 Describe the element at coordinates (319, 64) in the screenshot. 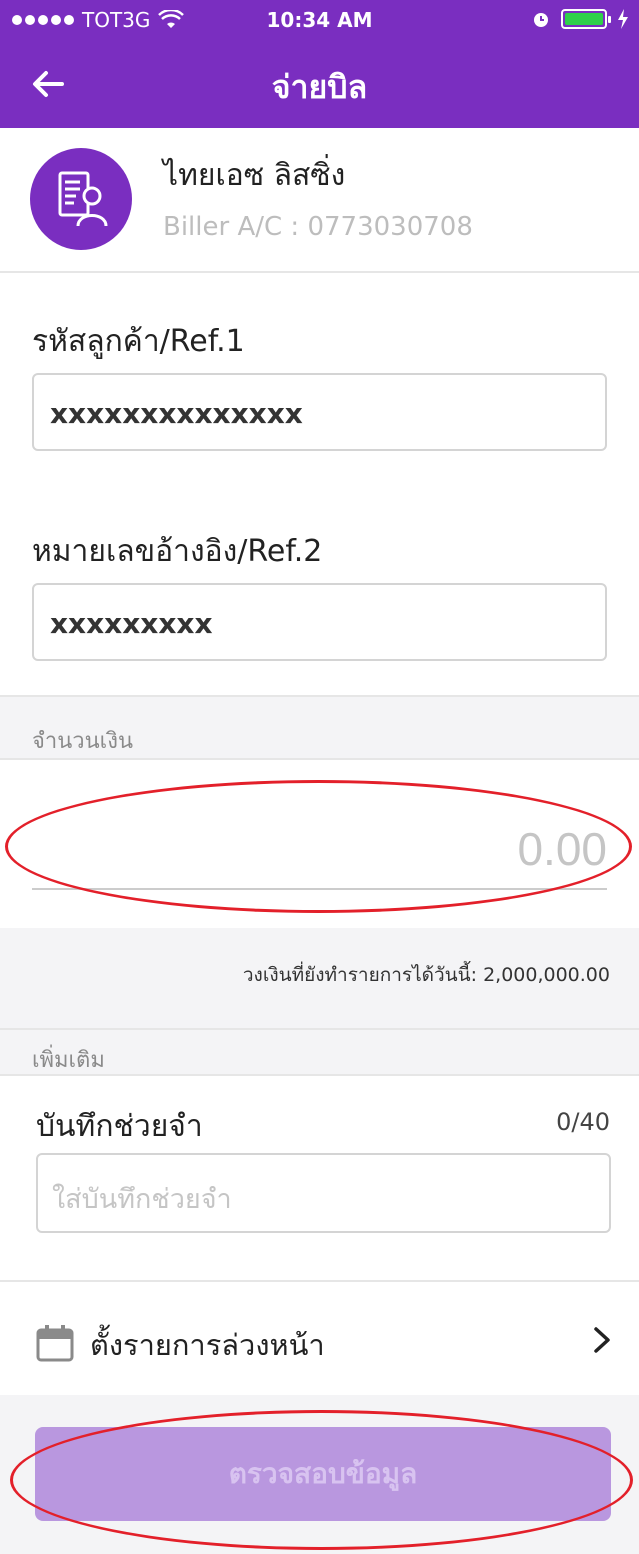

I see `app-header: TOT3G 10:34 AM จ่ายบิล` at that location.